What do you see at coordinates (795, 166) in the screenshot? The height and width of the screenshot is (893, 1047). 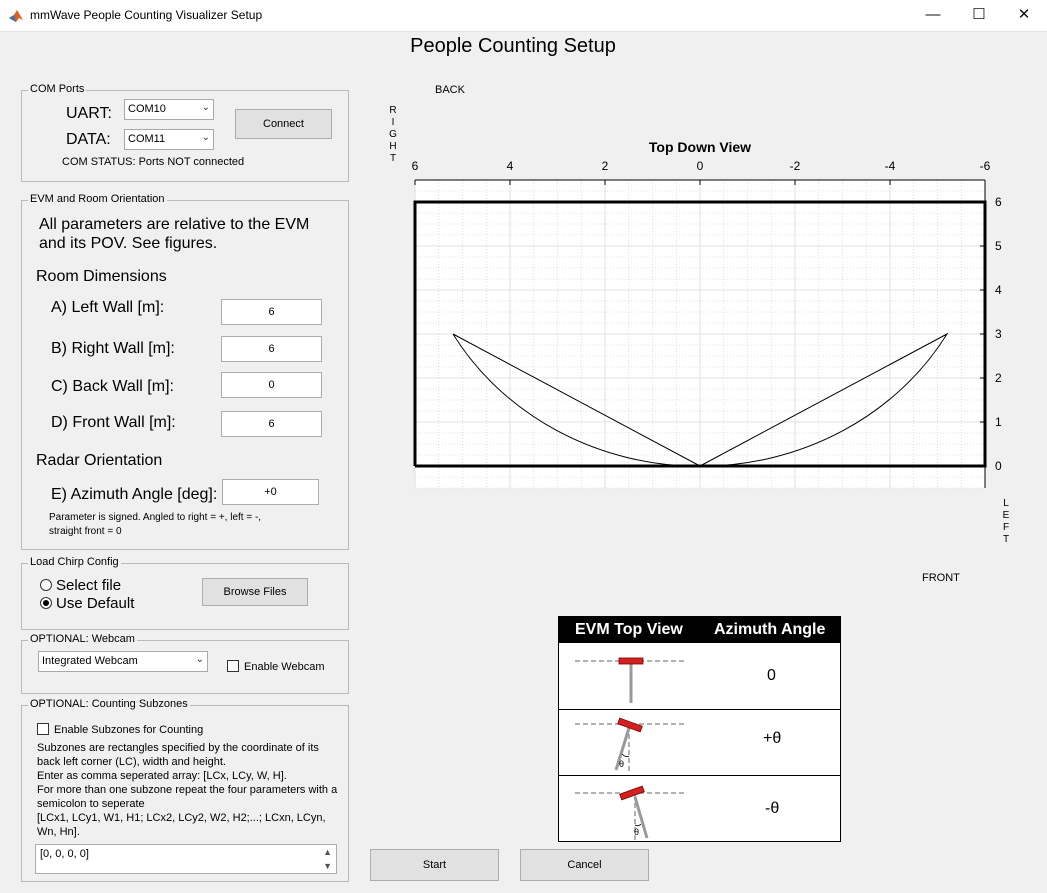 I see `x-tick-label: -2` at bounding box center [795, 166].